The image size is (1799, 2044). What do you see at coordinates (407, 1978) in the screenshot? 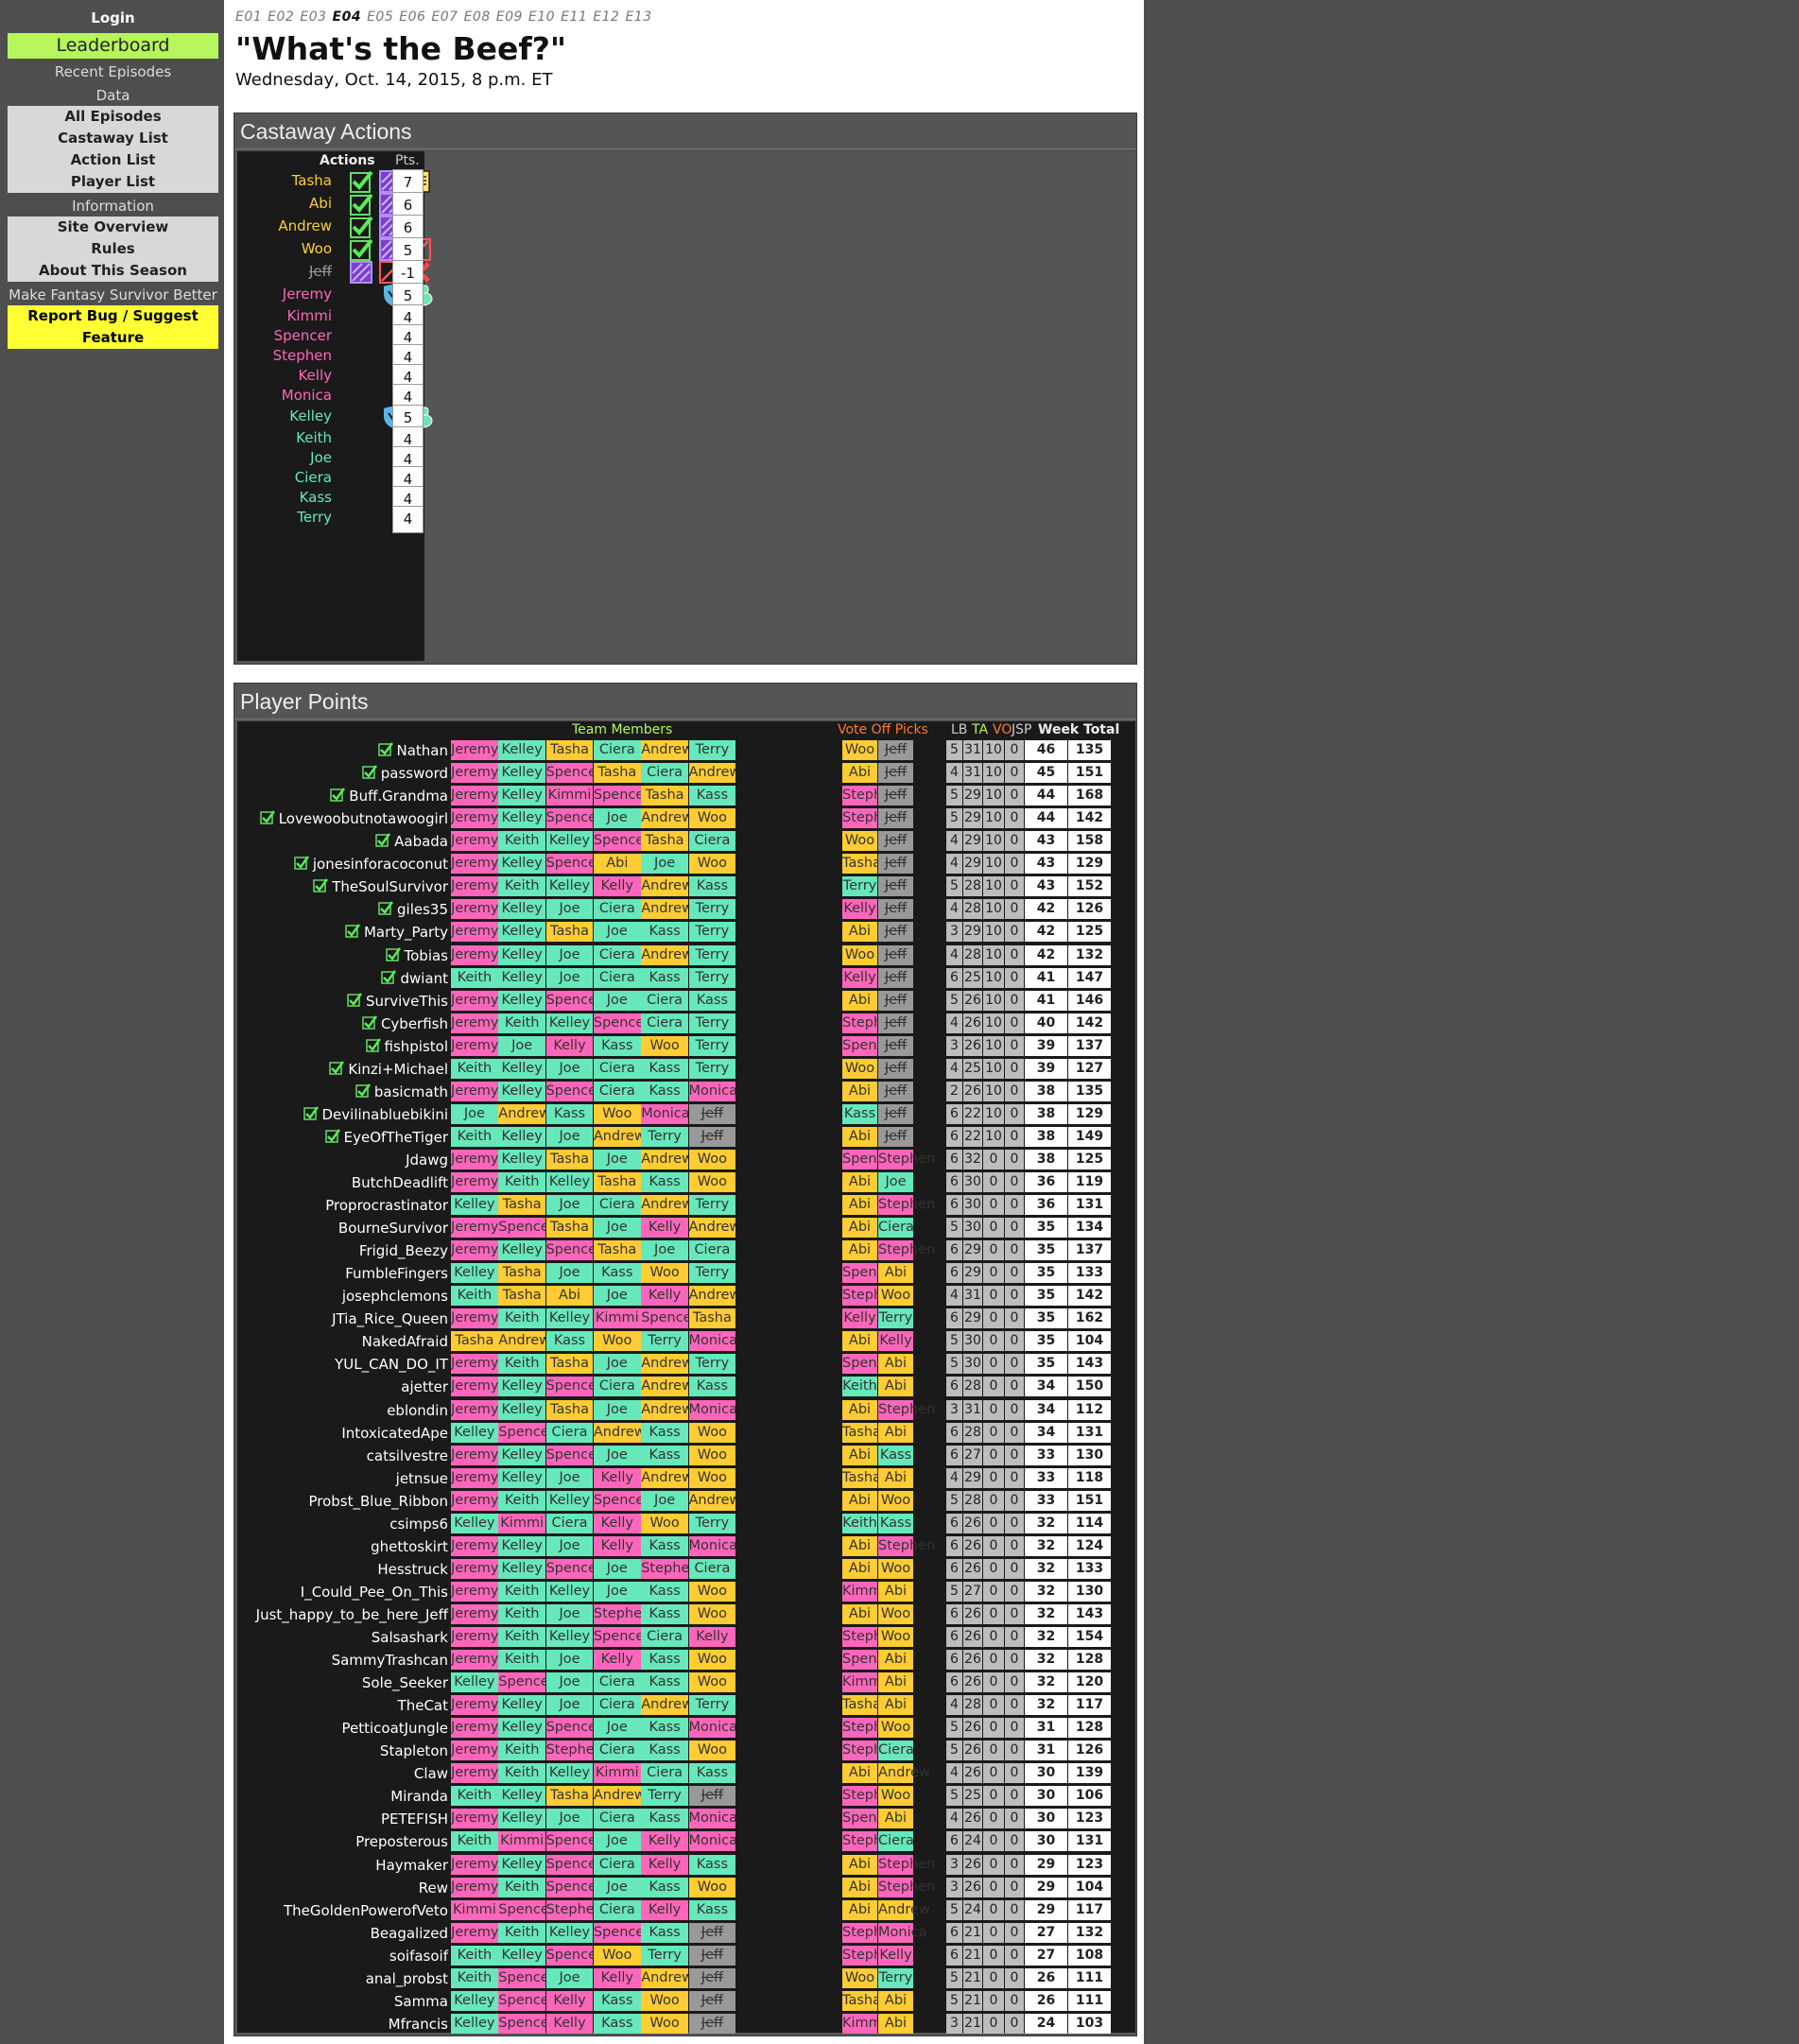
I see `player-name: anal_probst` at bounding box center [407, 1978].